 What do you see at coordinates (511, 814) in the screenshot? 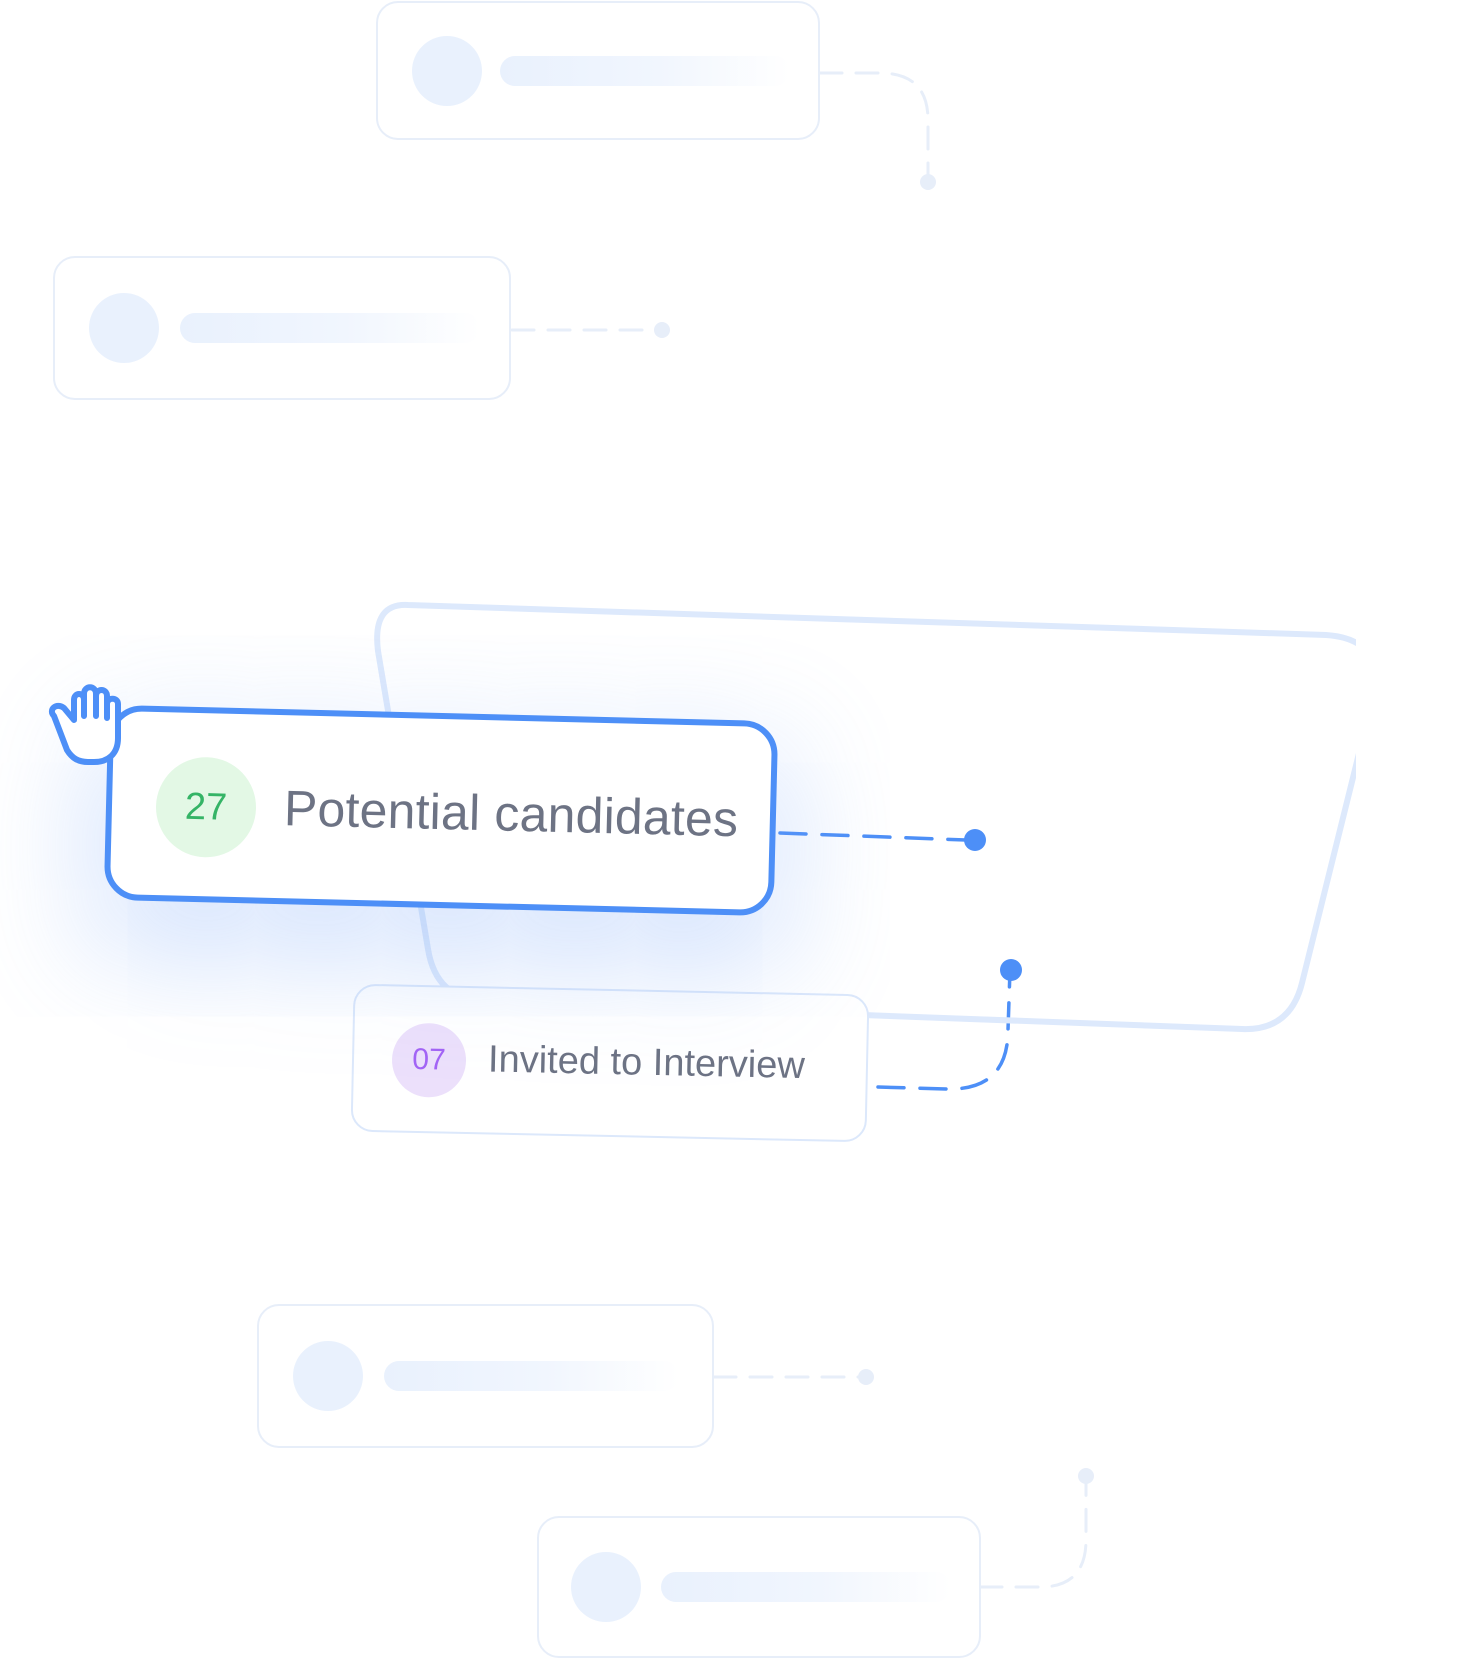
I see `stage-label: Potential candidates` at bounding box center [511, 814].